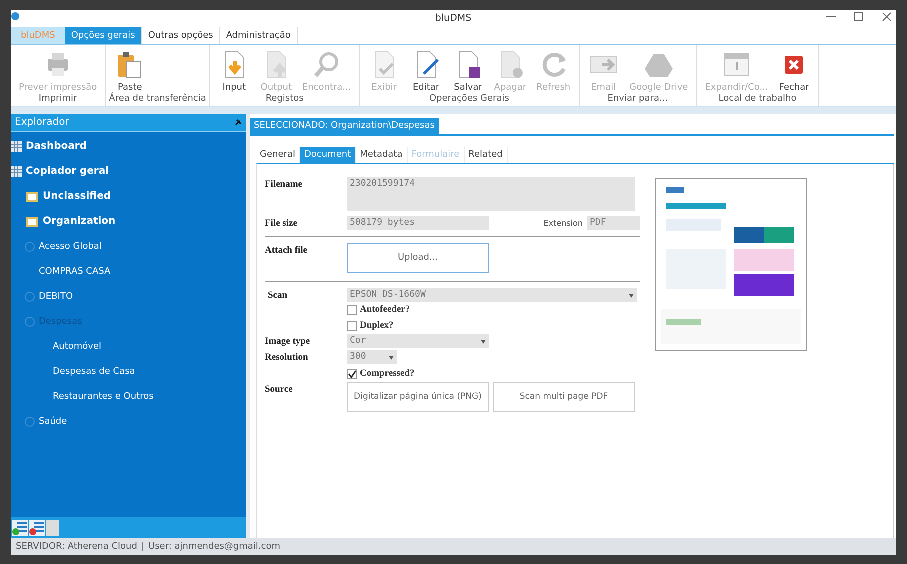 The image size is (907, 564). What do you see at coordinates (234, 69) in the screenshot?
I see `ribbon-button: Input` at bounding box center [234, 69].